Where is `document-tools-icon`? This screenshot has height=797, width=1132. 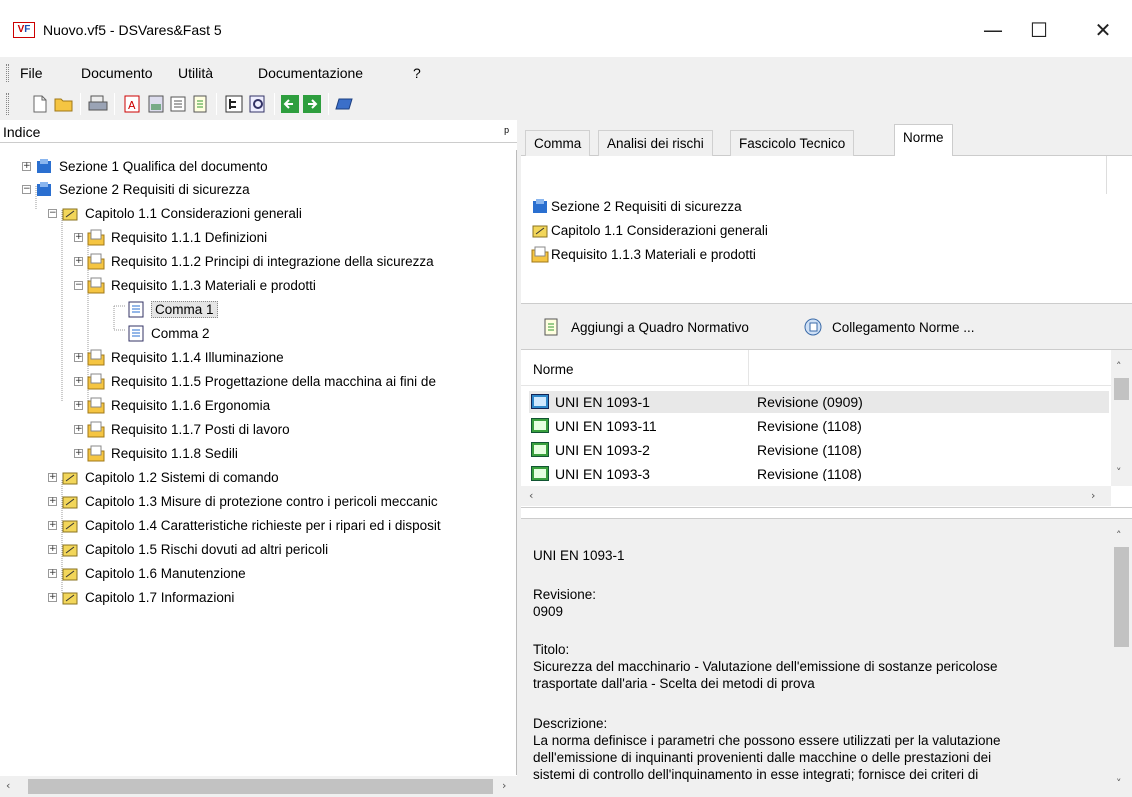
document-tools-icon is located at coordinates (156, 104).